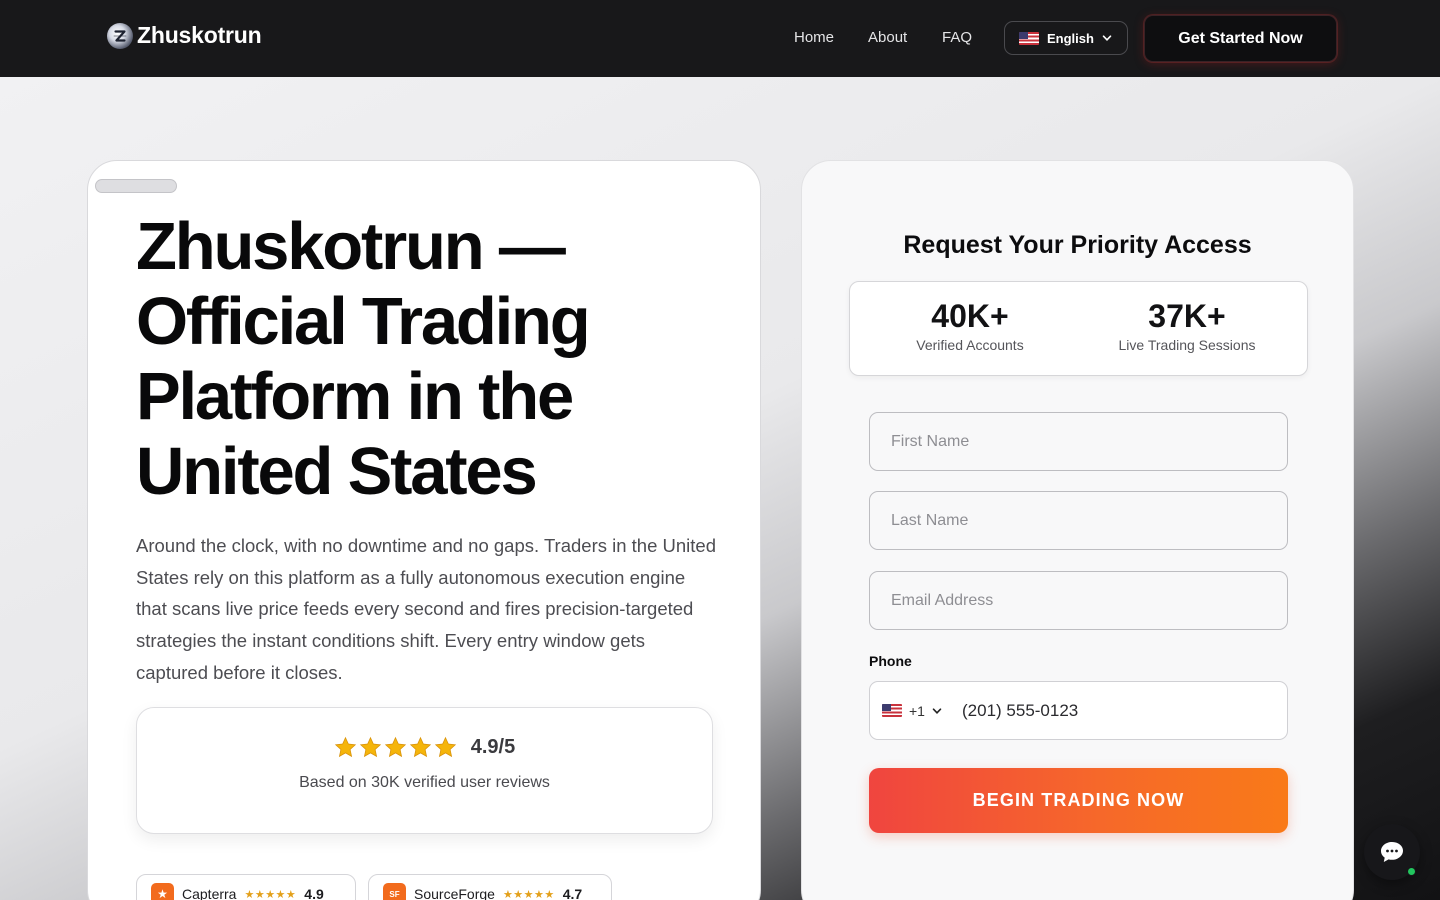 This screenshot has width=1440, height=900. What do you see at coordinates (1392, 852) in the screenshot?
I see `chat-bubble-icon` at bounding box center [1392, 852].